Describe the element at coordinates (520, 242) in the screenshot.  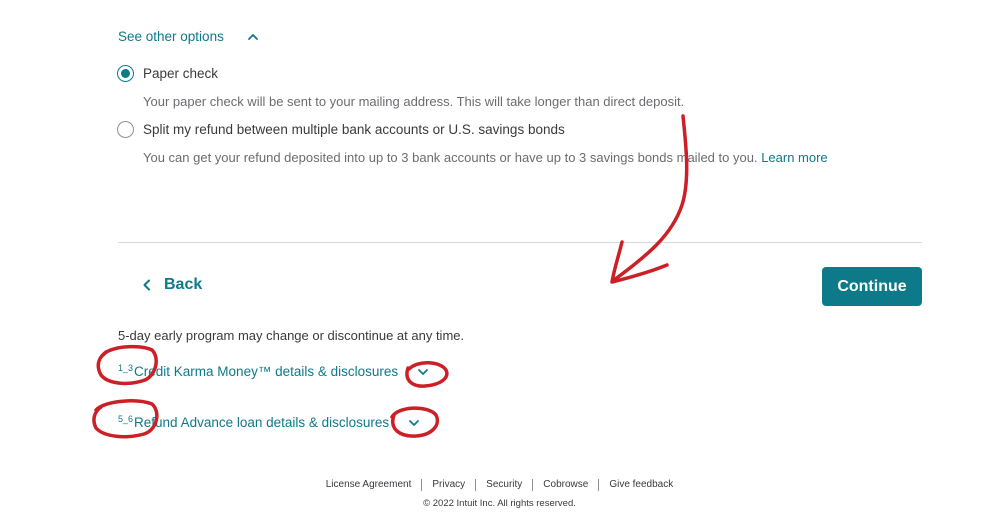
I see `section-divider` at that location.